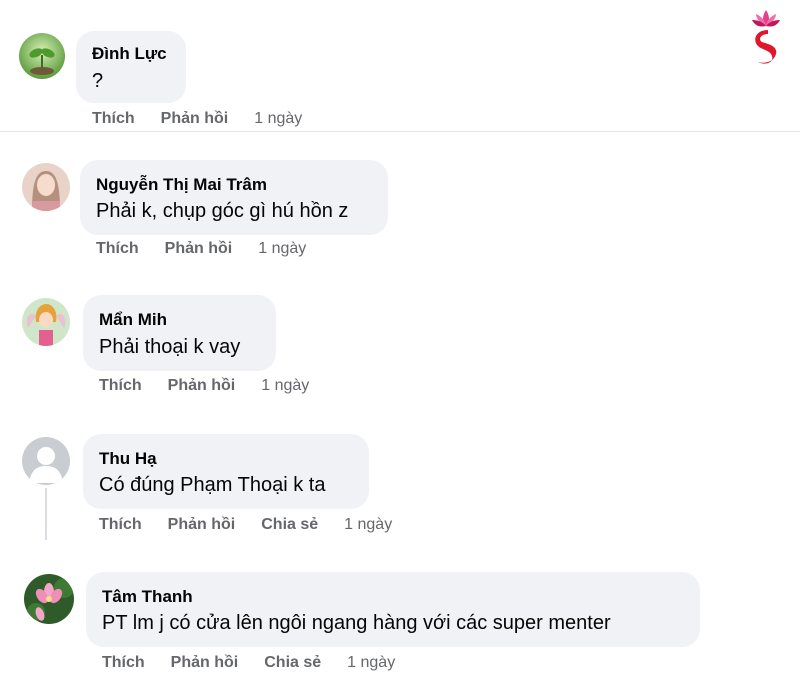 This screenshot has height=700, width=800. I want to click on like-button: Thích, so click(123, 663).